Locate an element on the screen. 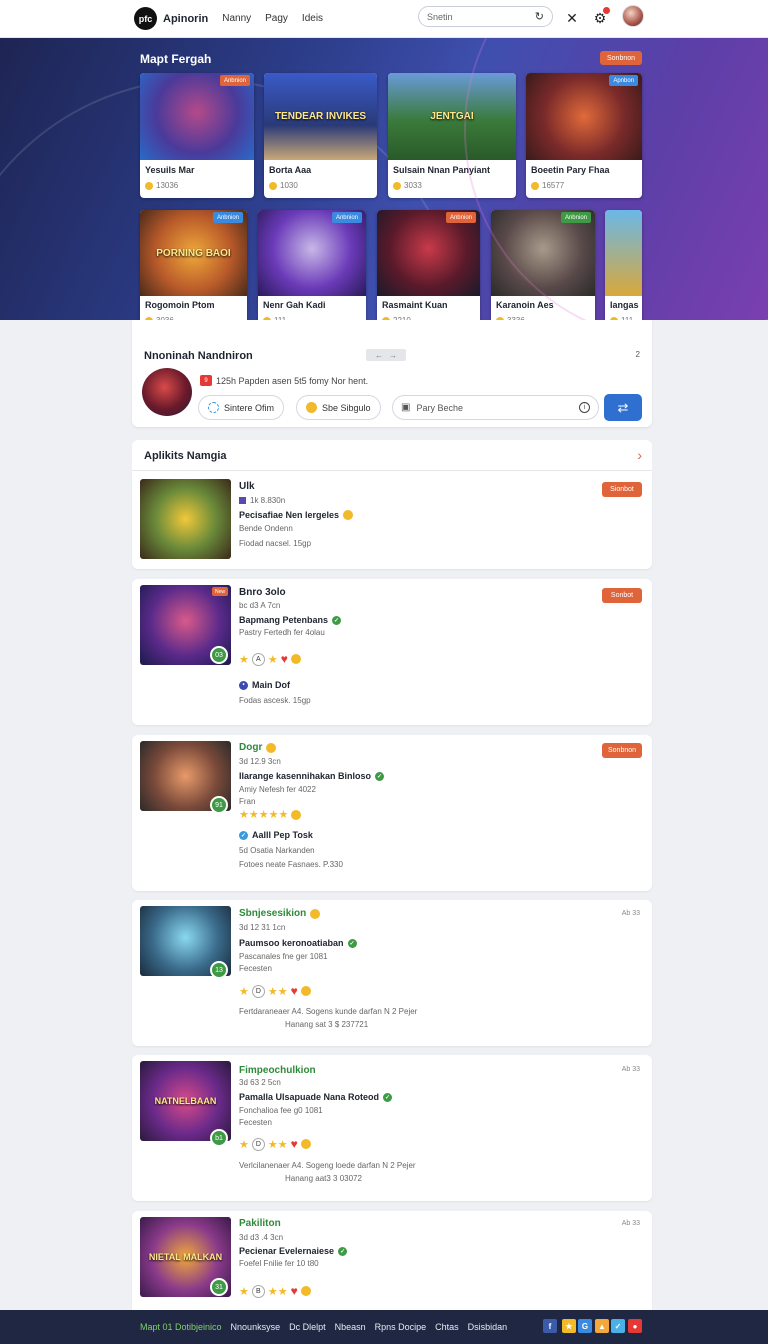 The width and height of the screenshot is (768, 1344). footer-link: Dsisbidan is located at coordinates (488, 1327).